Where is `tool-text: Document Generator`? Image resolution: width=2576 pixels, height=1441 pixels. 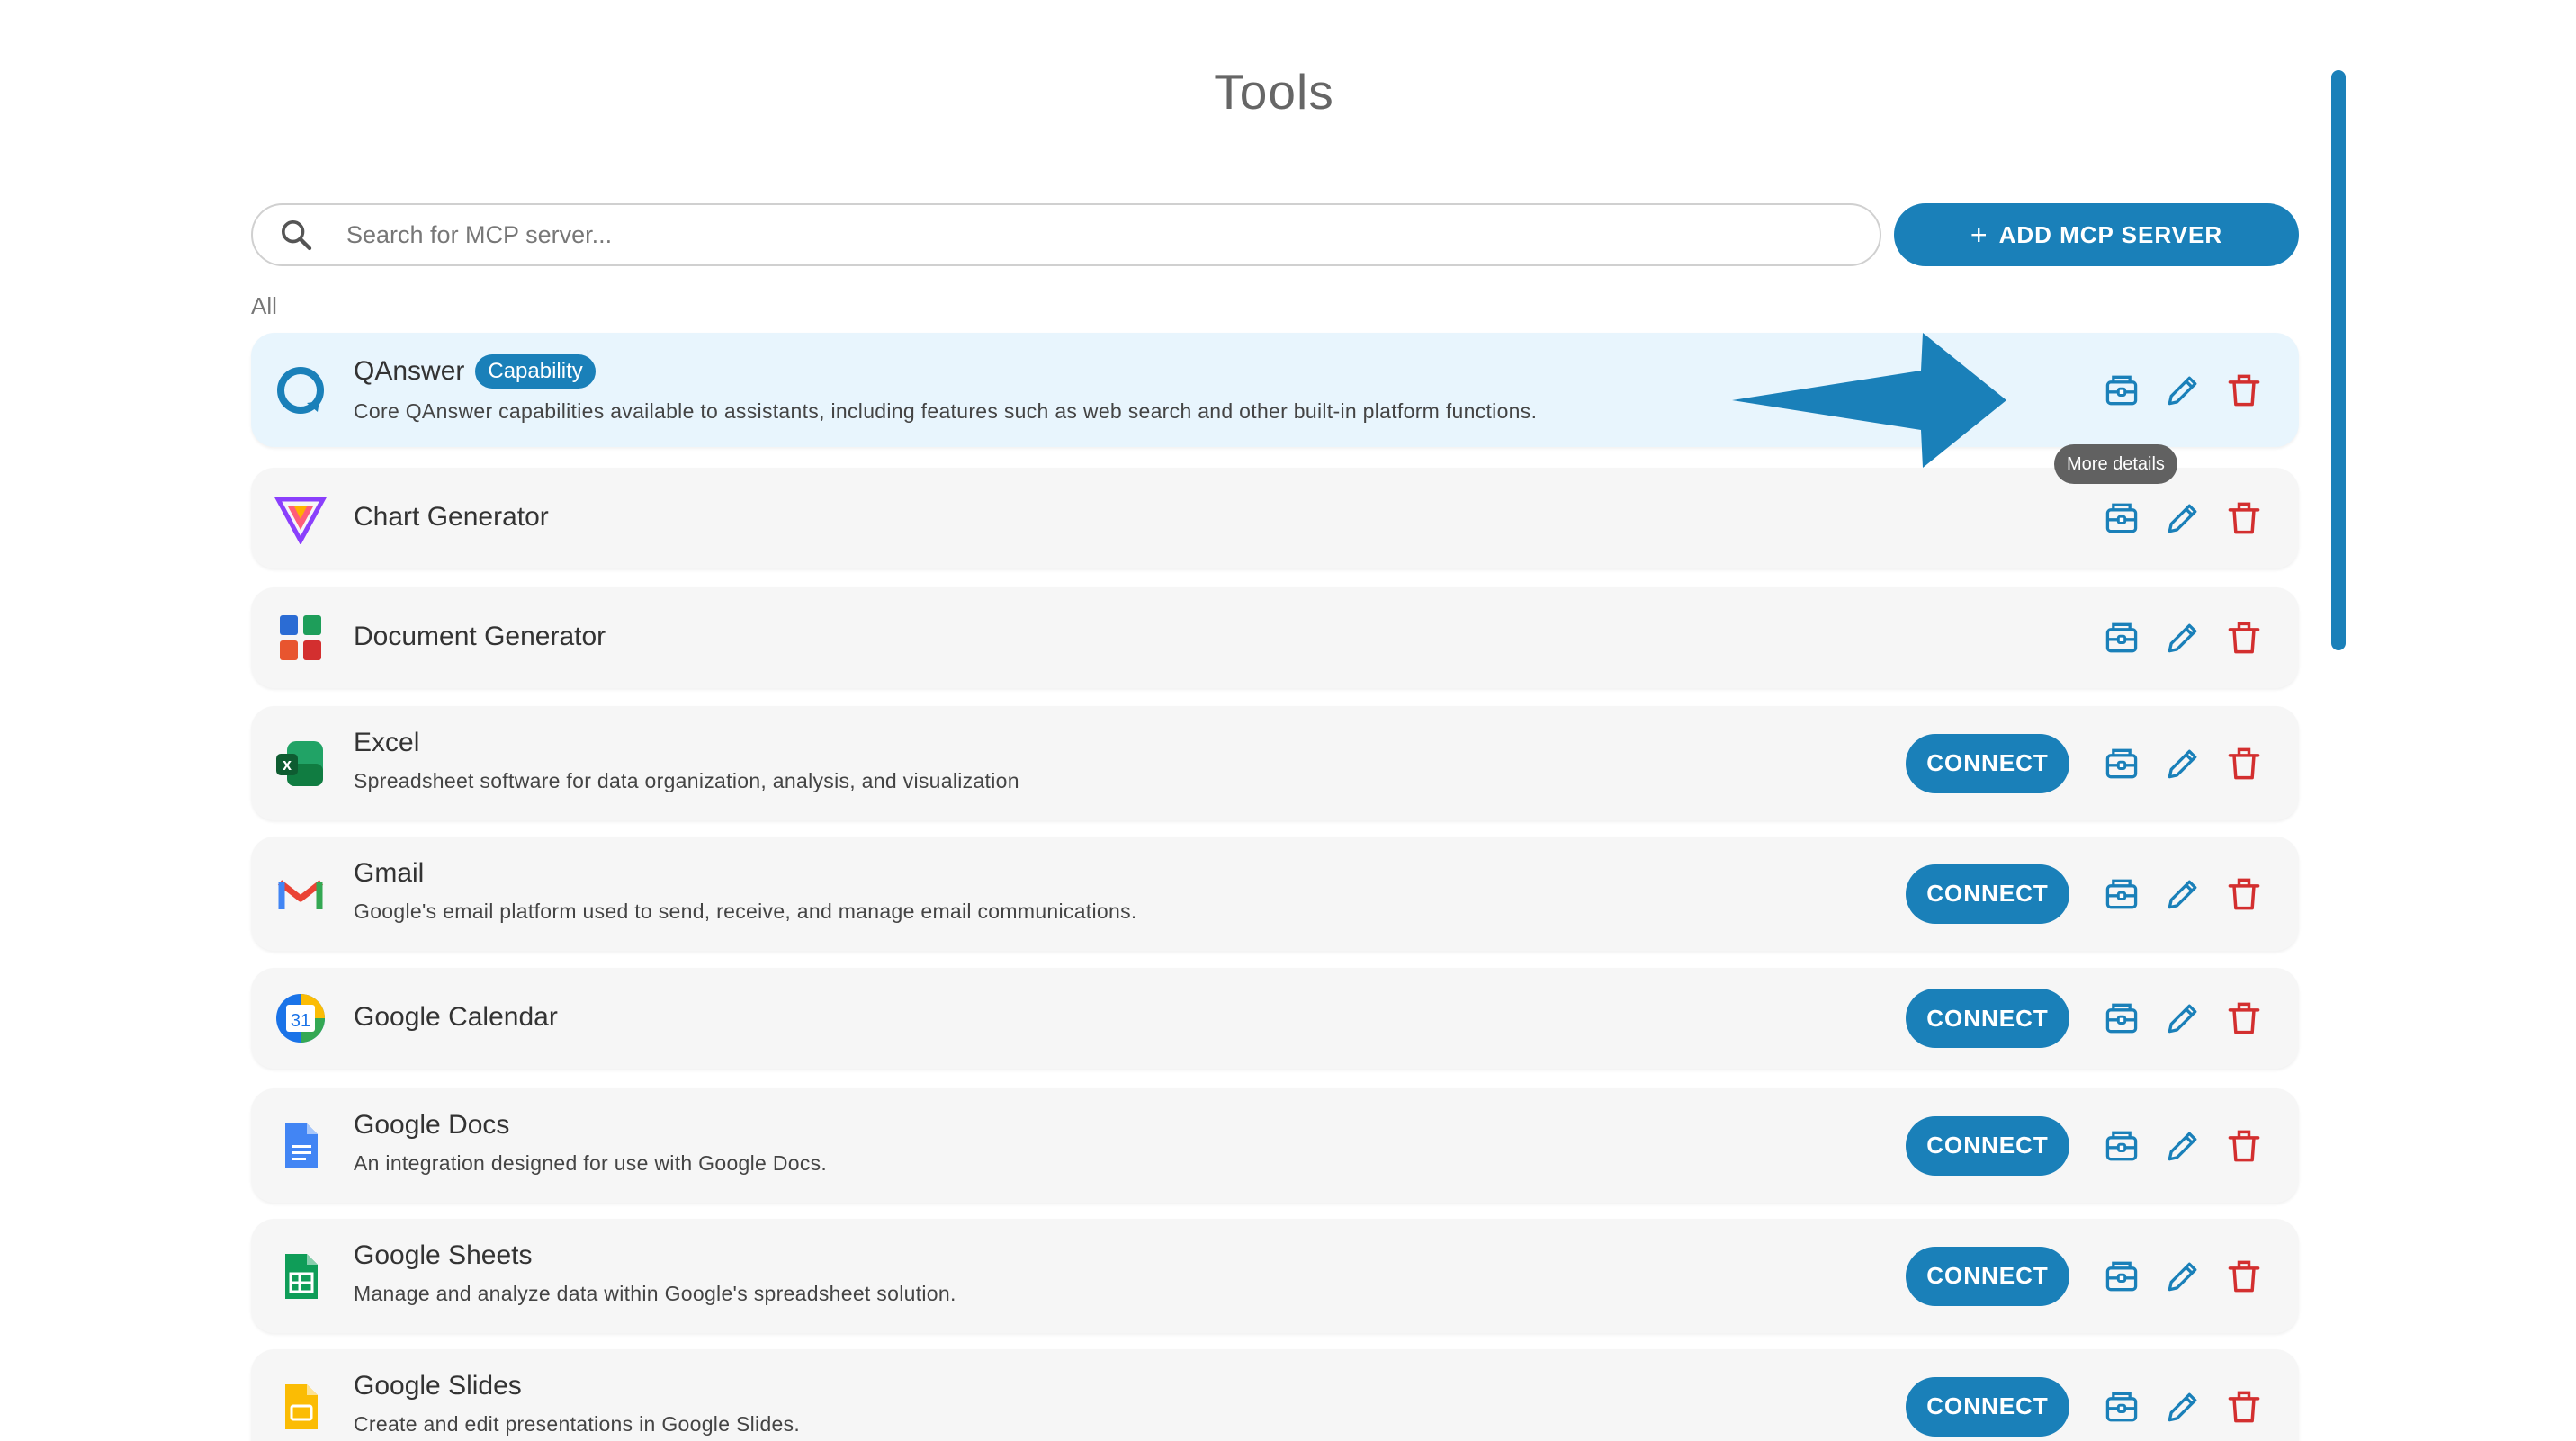 tool-text: Document Generator is located at coordinates (480, 637).